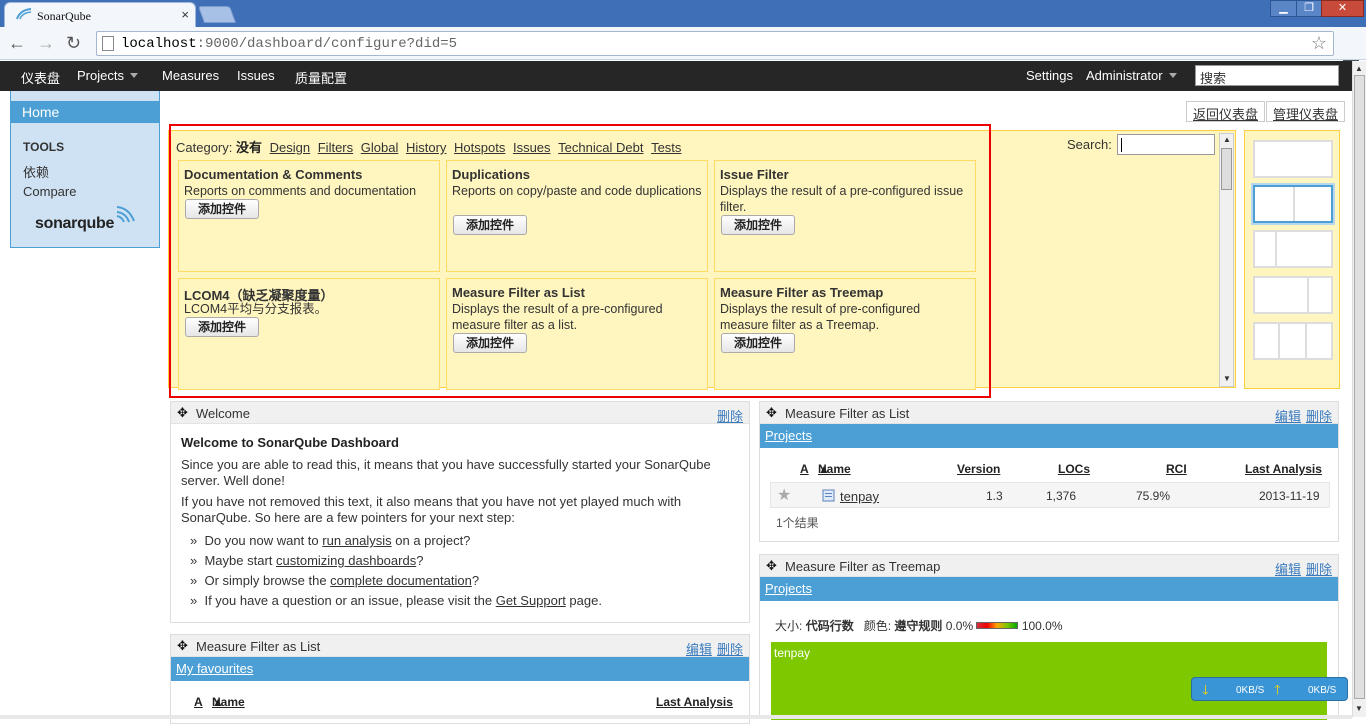 The height and width of the screenshot is (724, 1366). Describe the element at coordinates (185, 14) in the screenshot. I see `tab-close-icon: ×` at that location.